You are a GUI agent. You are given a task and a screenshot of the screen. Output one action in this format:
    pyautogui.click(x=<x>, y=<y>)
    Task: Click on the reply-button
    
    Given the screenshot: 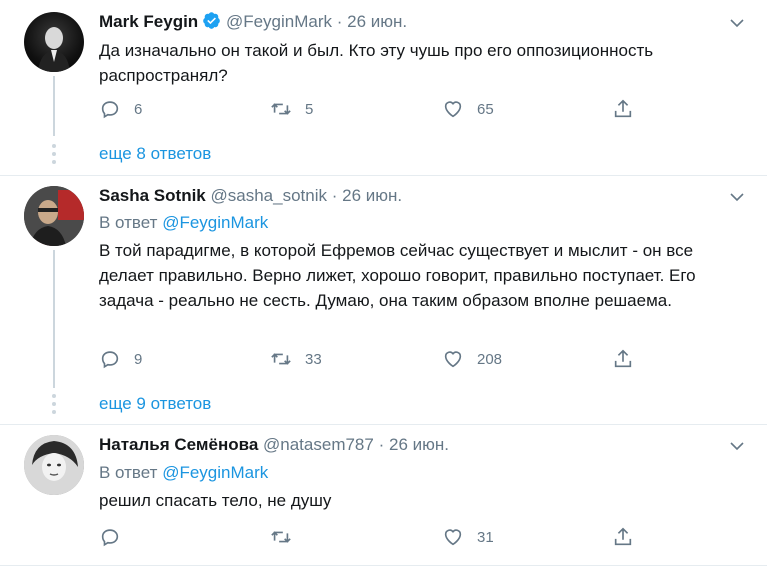 What is the action you would take?
    pyautogui.click(x=116, y=537)
    